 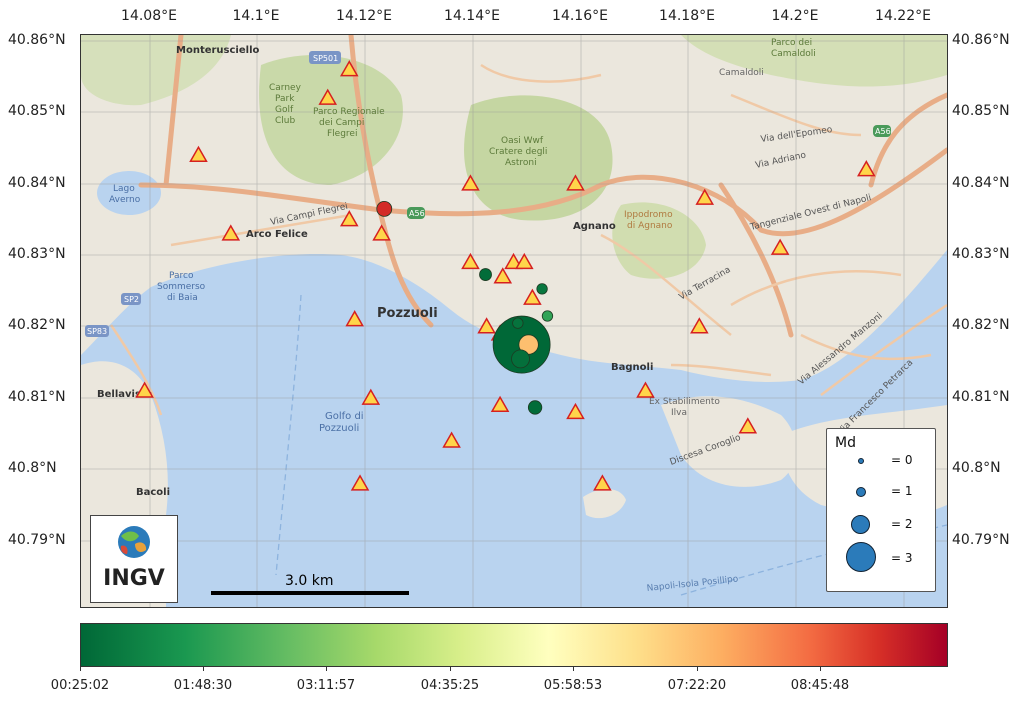 What do you see at coordinates (325, 58) in the screenshot?
I see `label-sp501: SP501` at bounding box center [325, 58].